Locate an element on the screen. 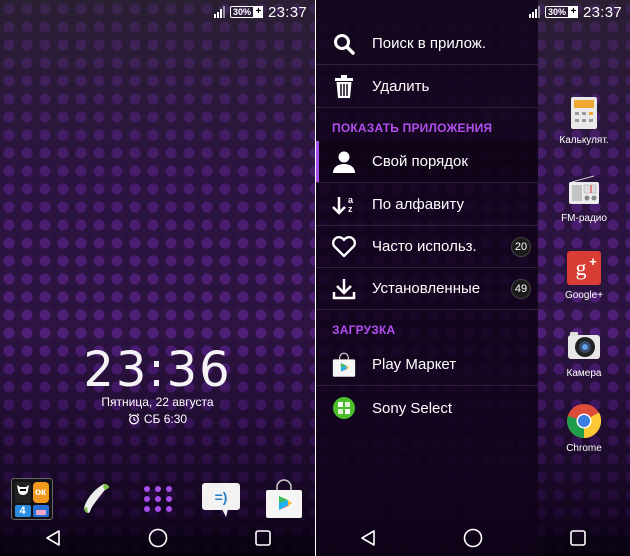 This screenshot has height=556, width=630. app-fm-radio: FM-радио is located at coordinates (584, 198).